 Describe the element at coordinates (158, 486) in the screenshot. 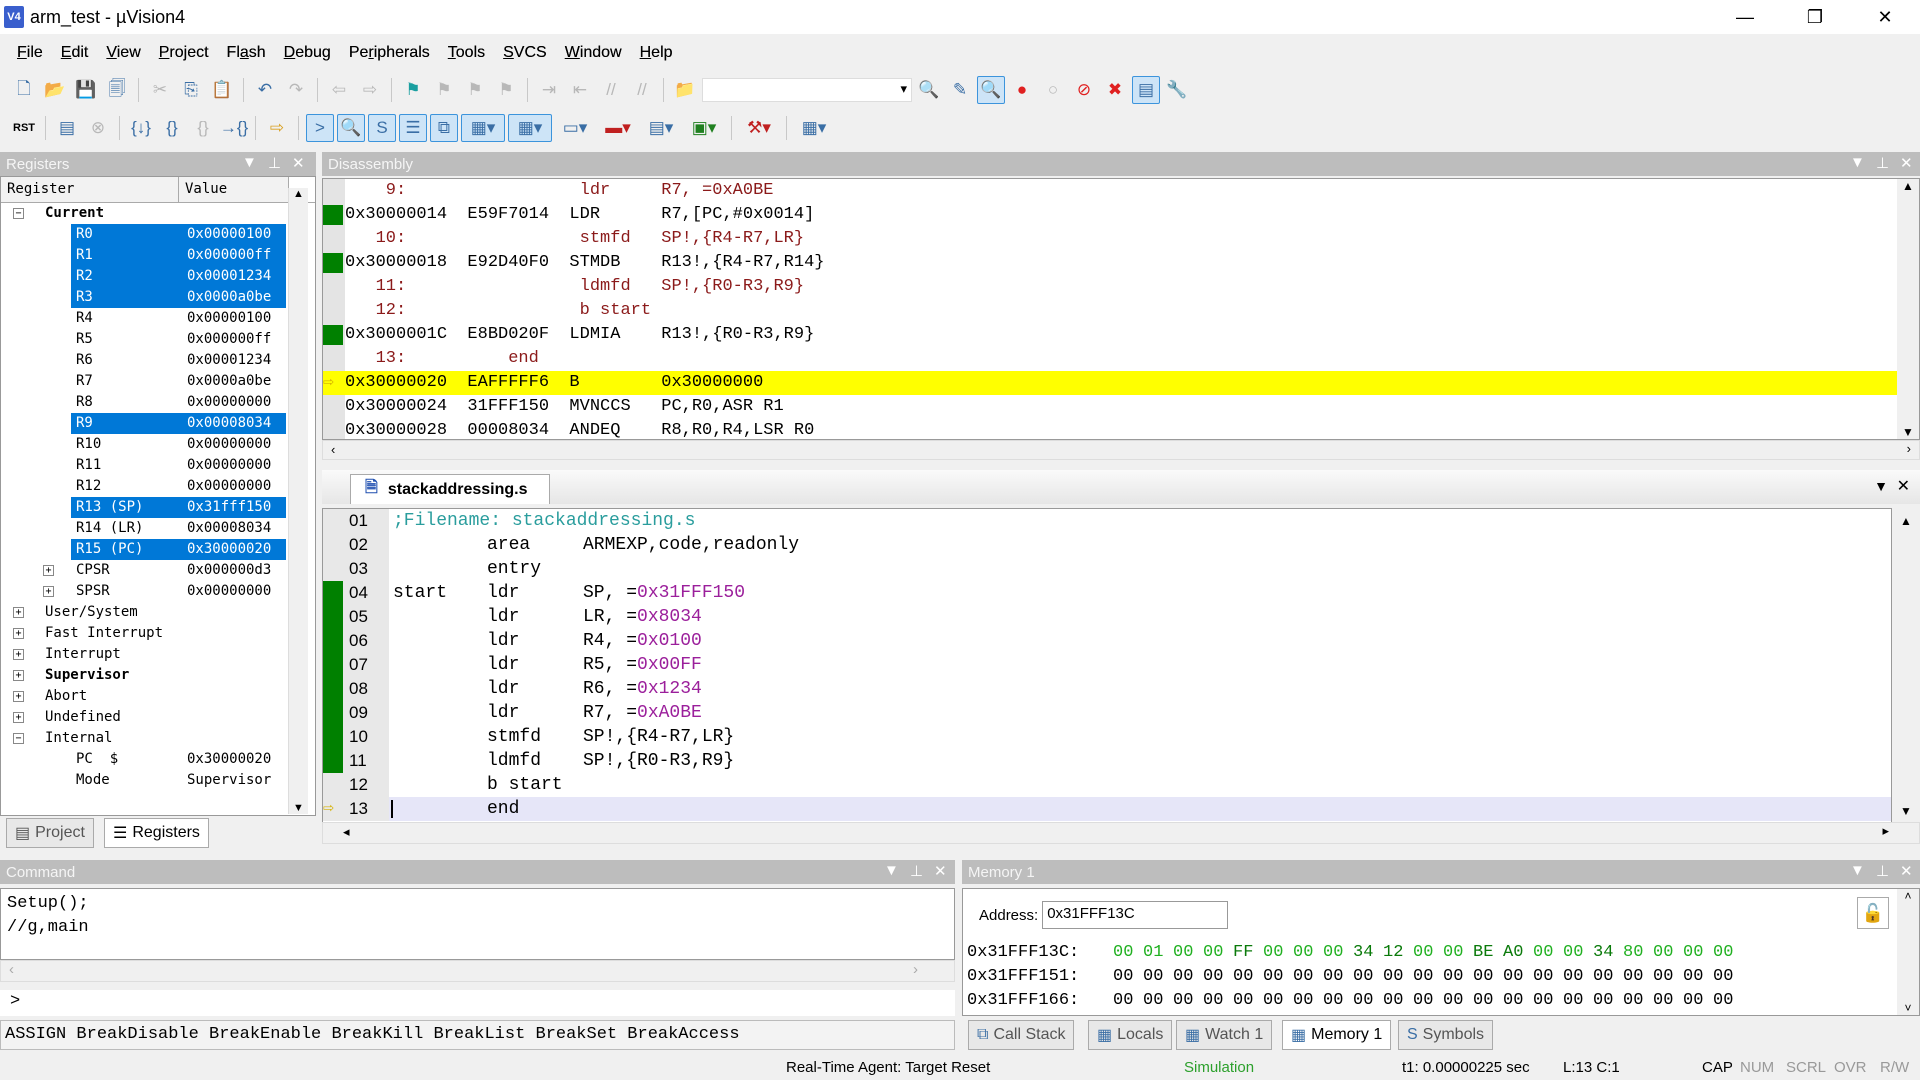

I see `register-row: R12 0x00000000` at that location.